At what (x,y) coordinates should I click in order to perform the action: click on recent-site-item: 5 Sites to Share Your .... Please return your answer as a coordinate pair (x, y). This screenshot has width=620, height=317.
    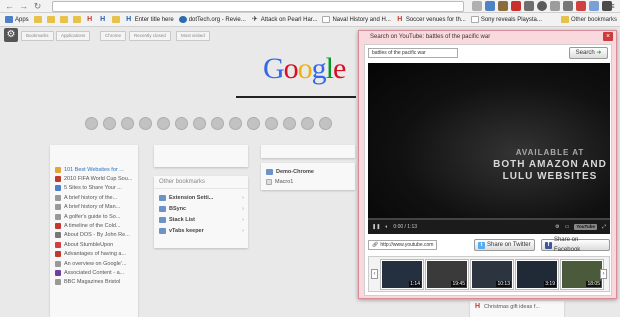
    Looking at the image, I should click on (94, 188).